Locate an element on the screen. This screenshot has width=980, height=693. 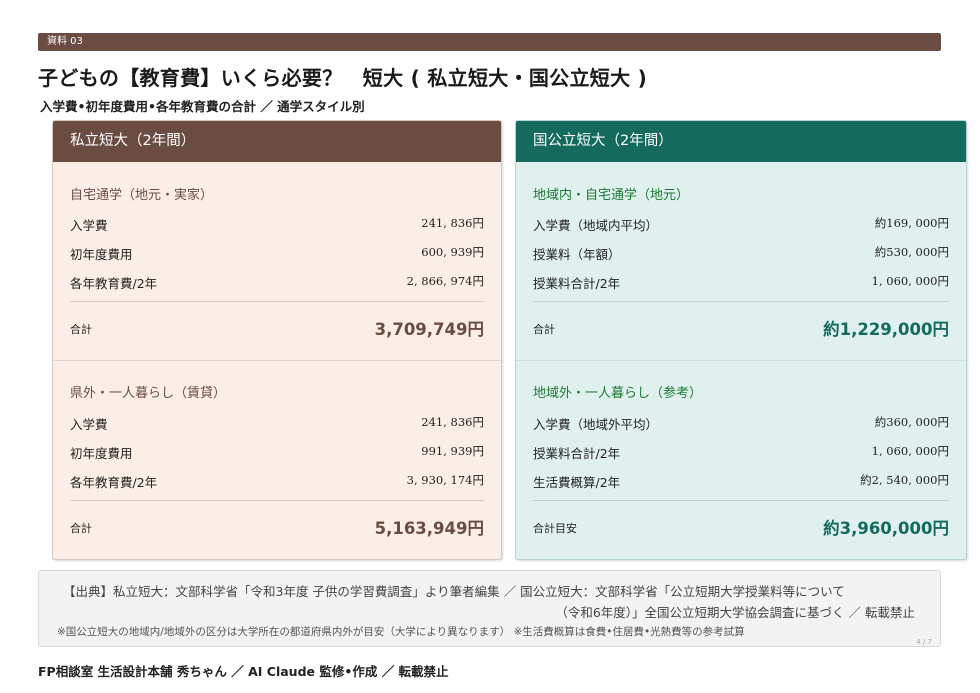
cost-label: 入学費（地域内平均） is located at coordinates (596, 225).